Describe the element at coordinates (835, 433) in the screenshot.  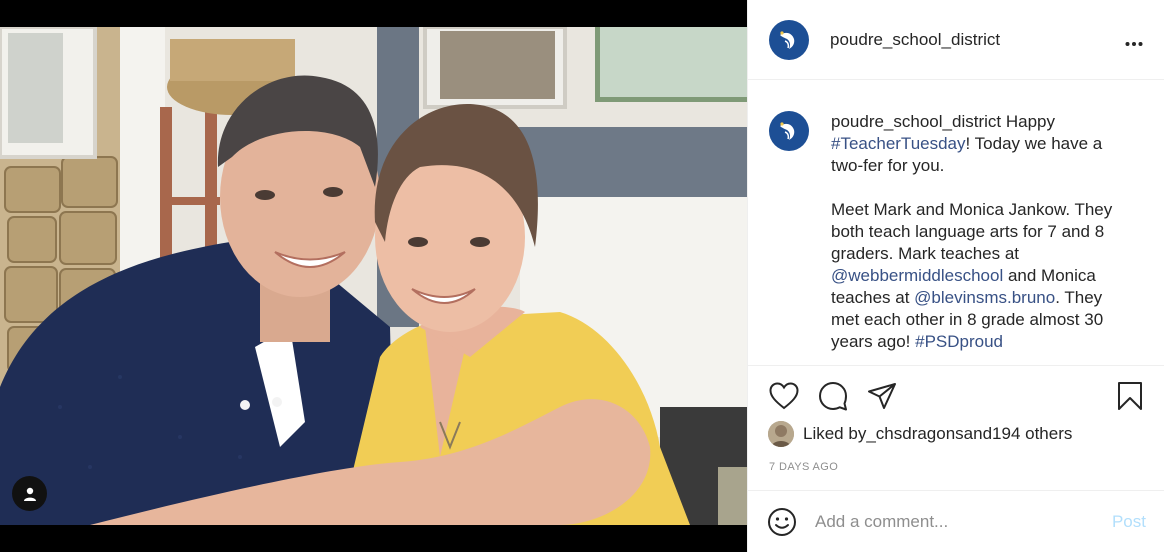
I see `likes-prefix: Liked by` at that location.